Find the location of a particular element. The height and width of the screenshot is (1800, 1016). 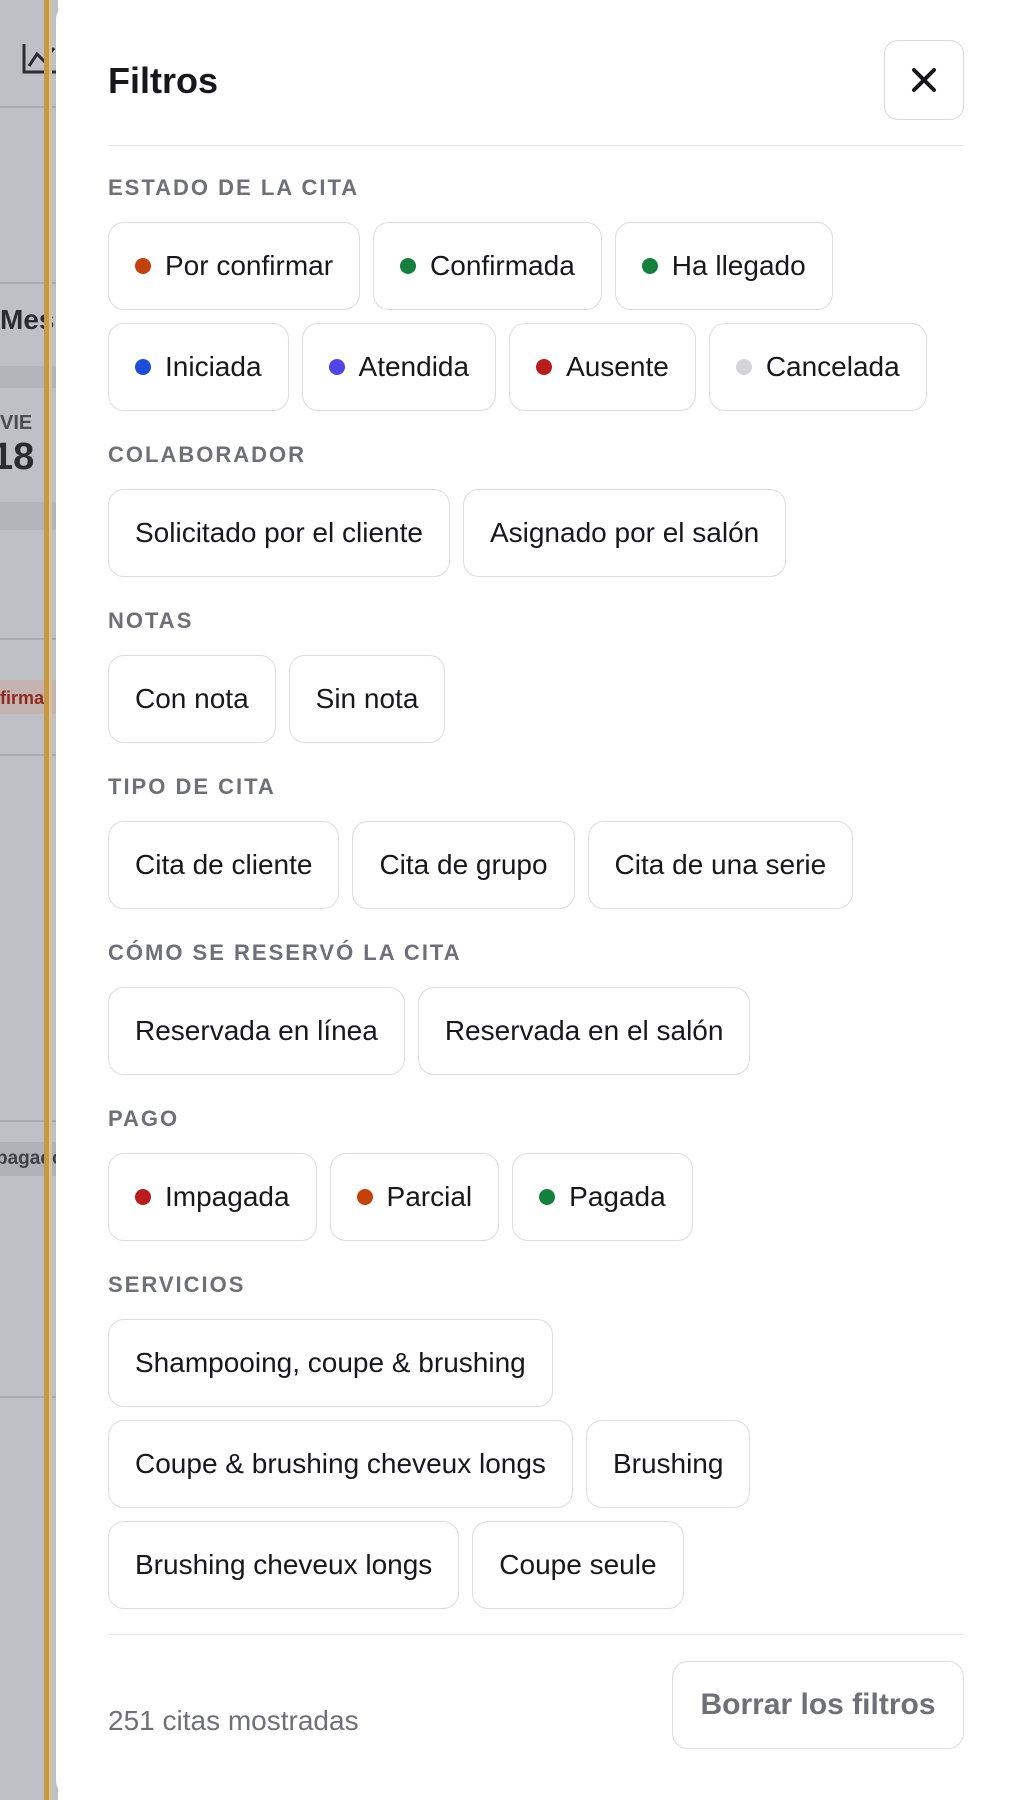

filter-chip-label: Impagada is located at coordinates (227, 1196).